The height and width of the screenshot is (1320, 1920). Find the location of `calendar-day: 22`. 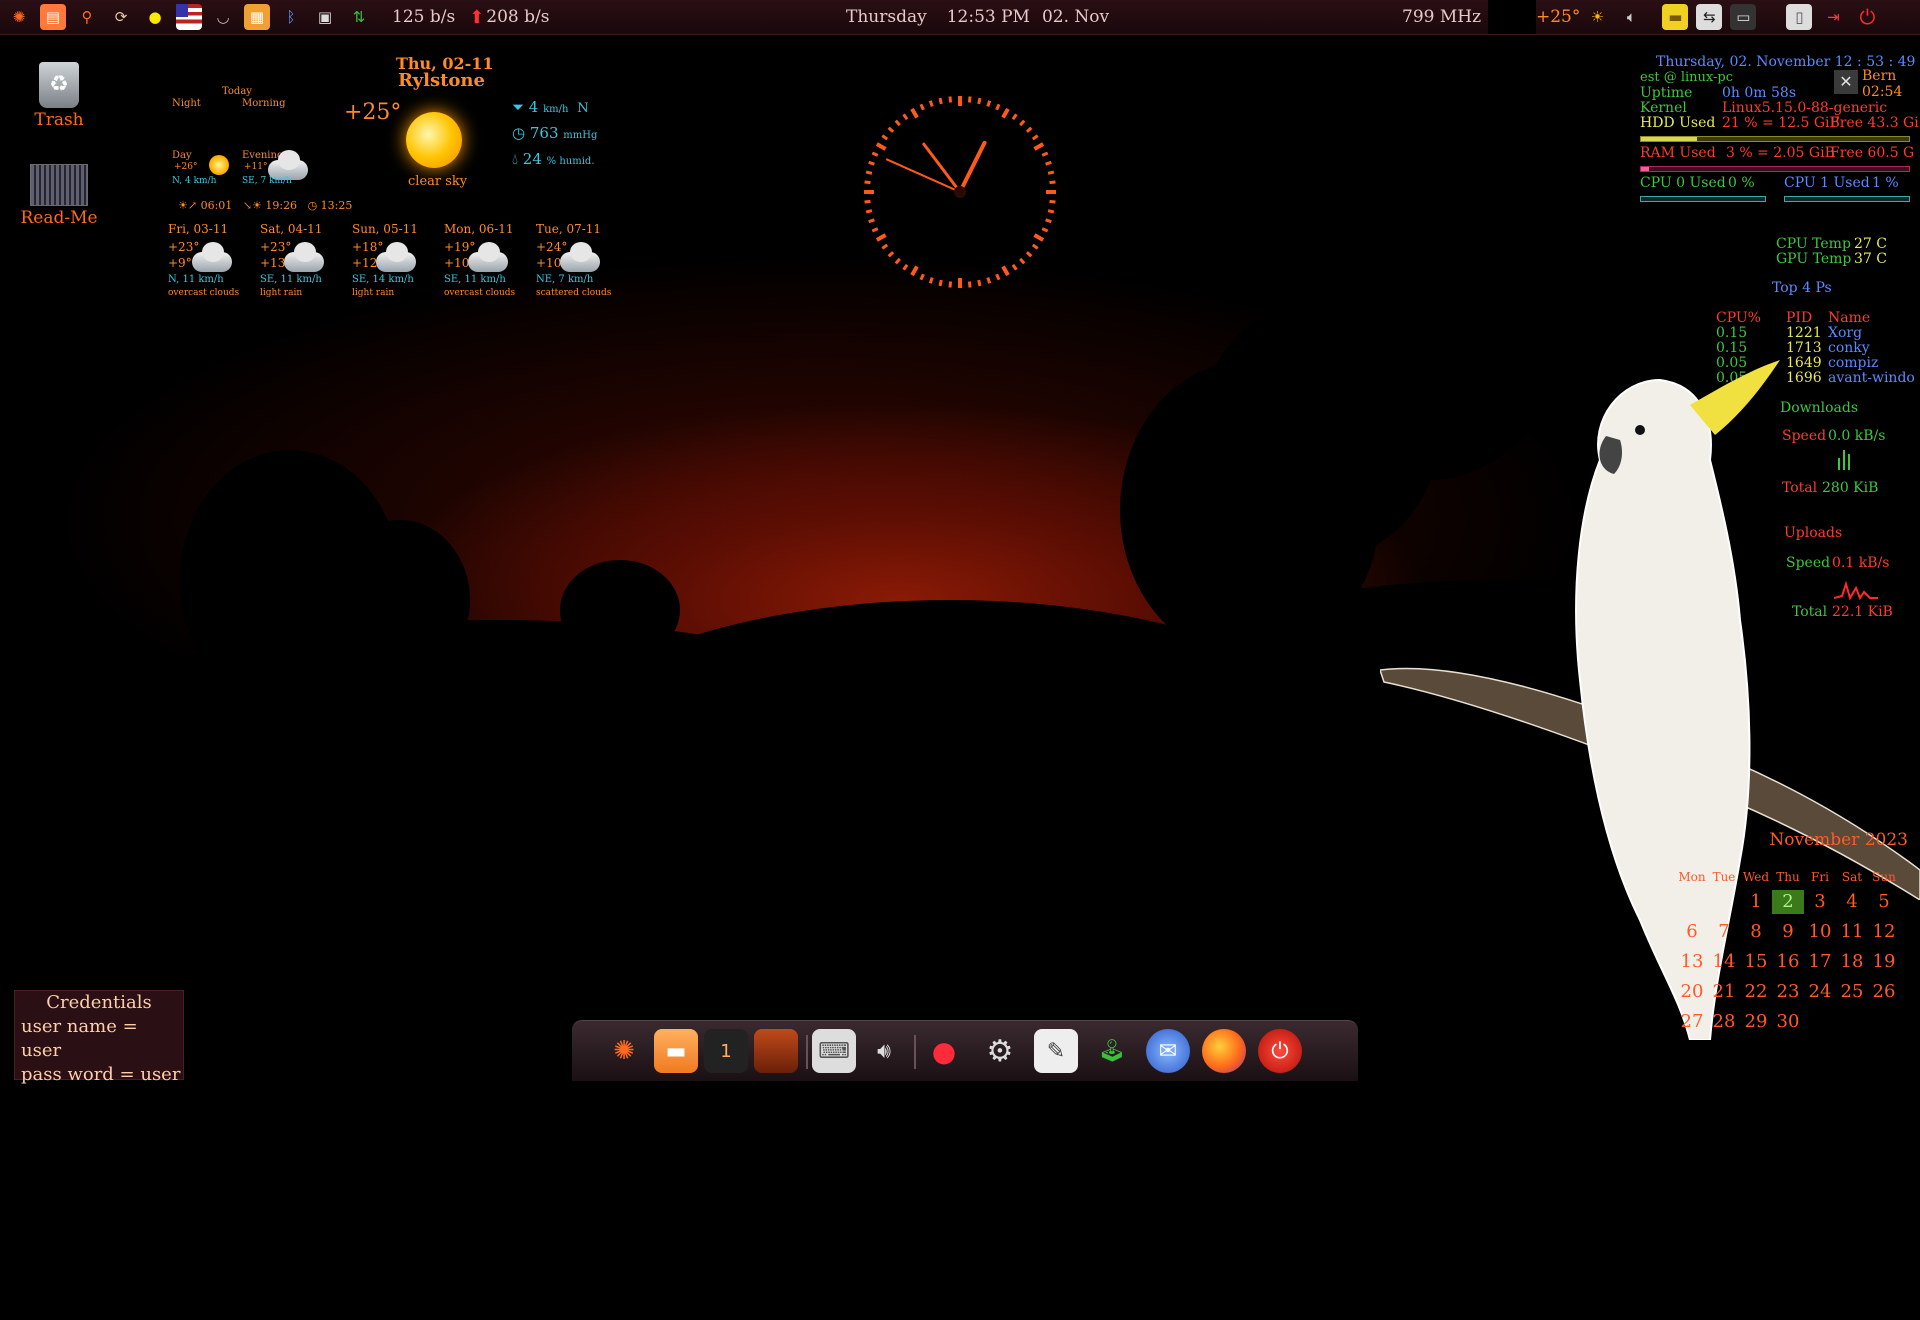

calendar-day: 22 is located at coordinates (1756, 992).